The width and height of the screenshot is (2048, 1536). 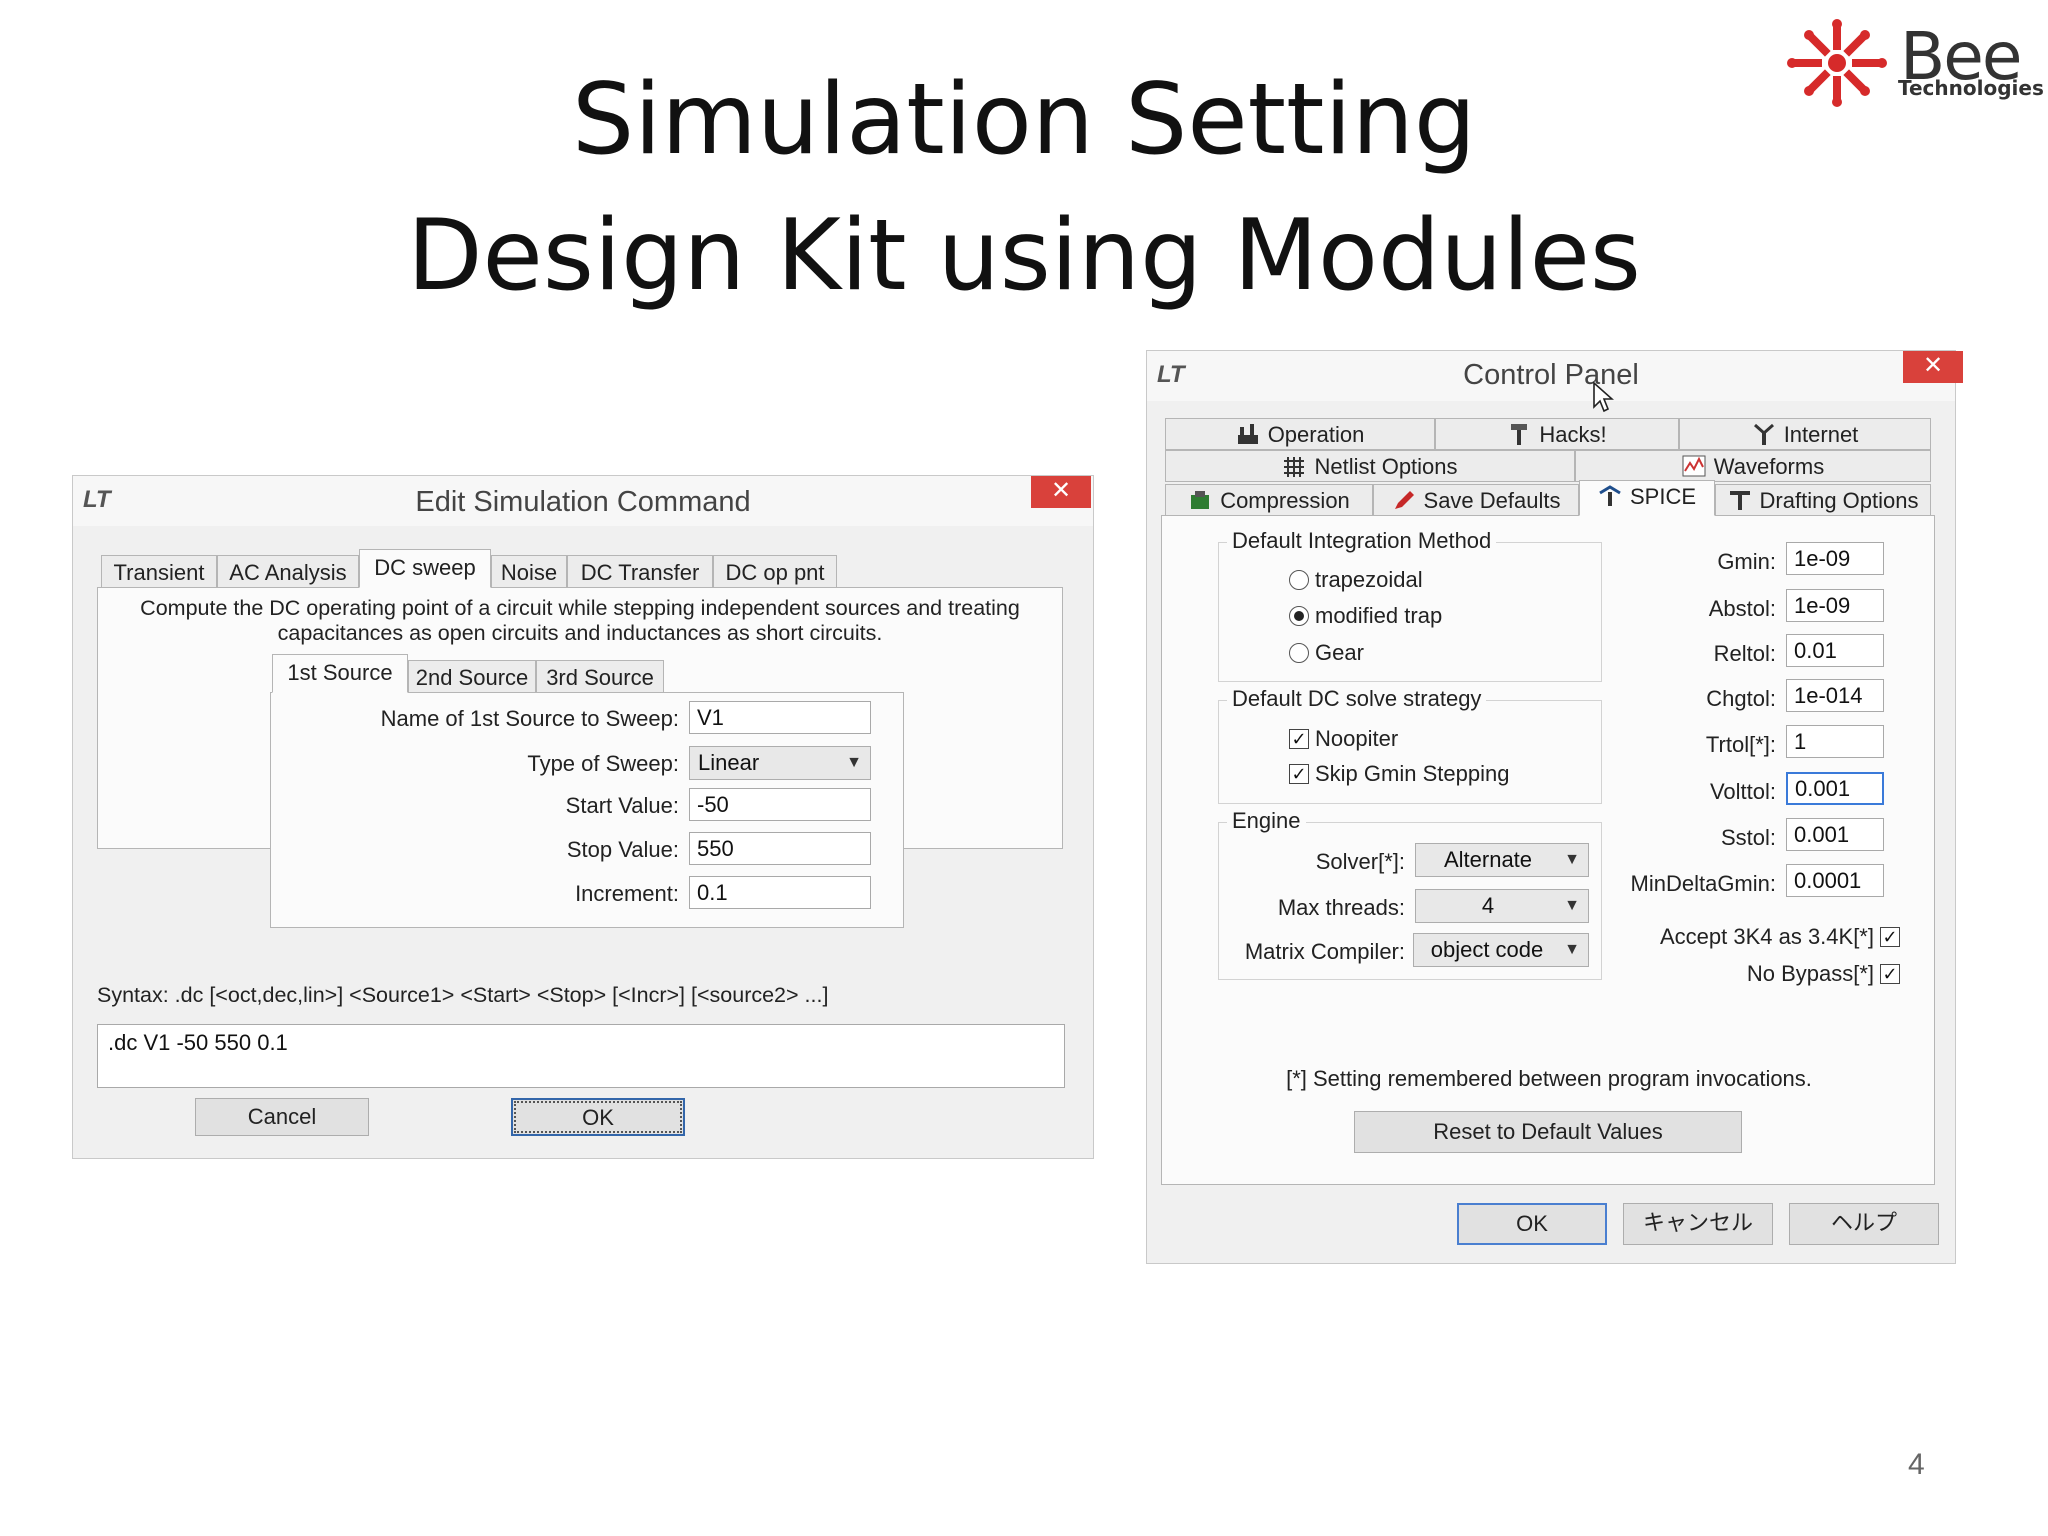 I want to click on tab-2nd-source: 2nd Source, so click(x=472, y=676).